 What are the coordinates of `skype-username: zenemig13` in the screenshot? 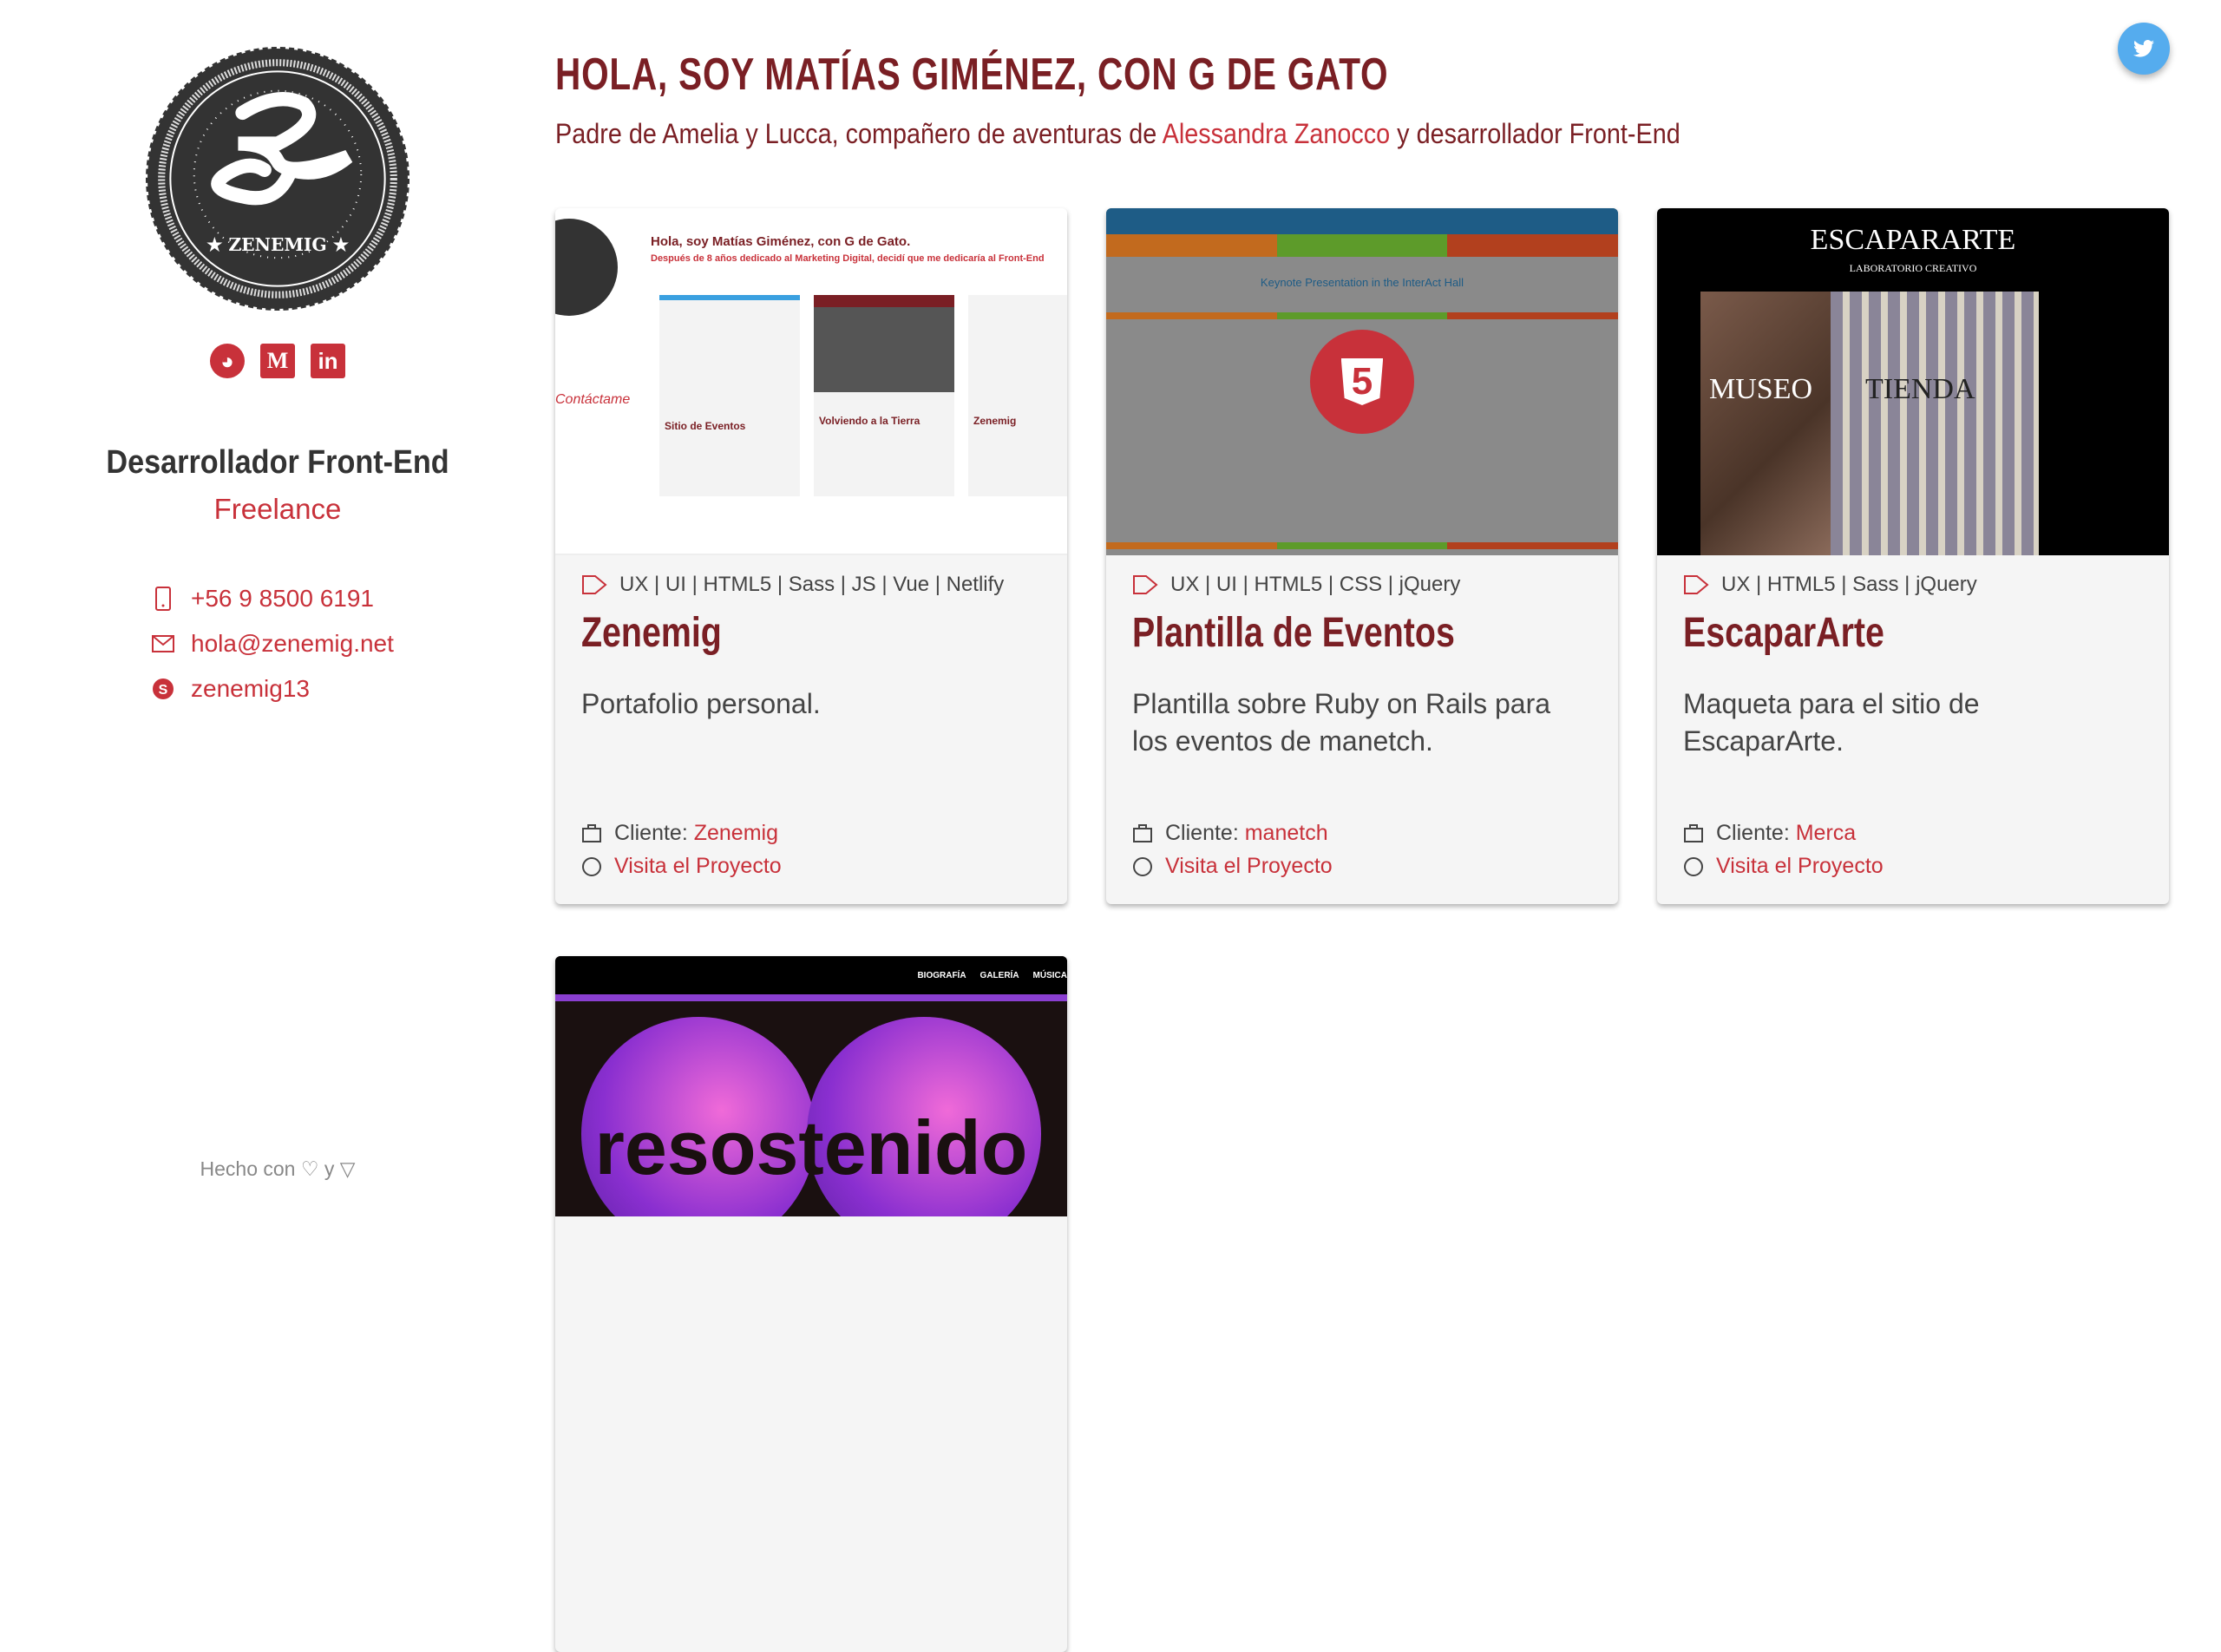 It's located at (250, 689).